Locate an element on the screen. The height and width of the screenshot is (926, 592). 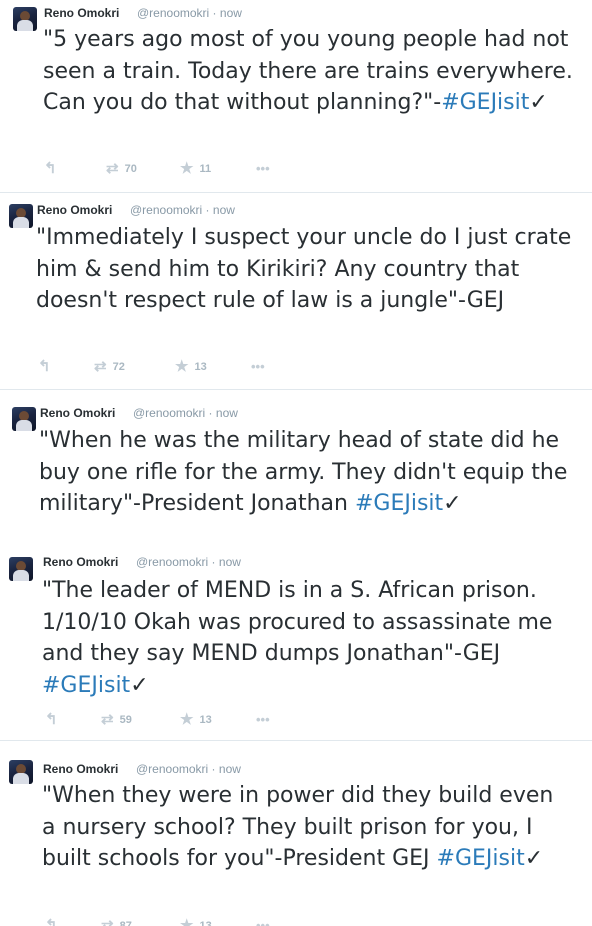
retweet-button: ⇄ 87 is located at coordinates (116, 921).